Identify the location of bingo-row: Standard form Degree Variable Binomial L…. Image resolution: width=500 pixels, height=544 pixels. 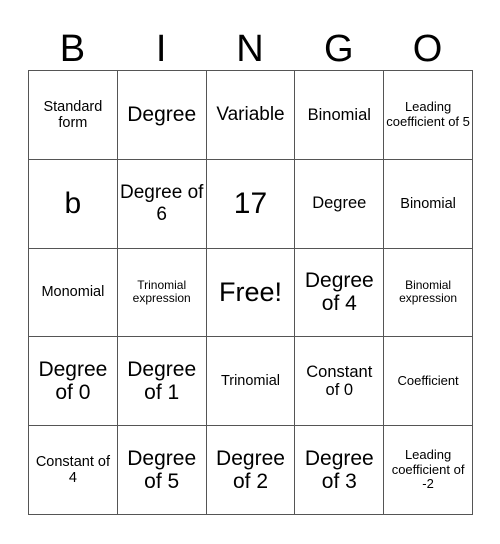
(250, 115).